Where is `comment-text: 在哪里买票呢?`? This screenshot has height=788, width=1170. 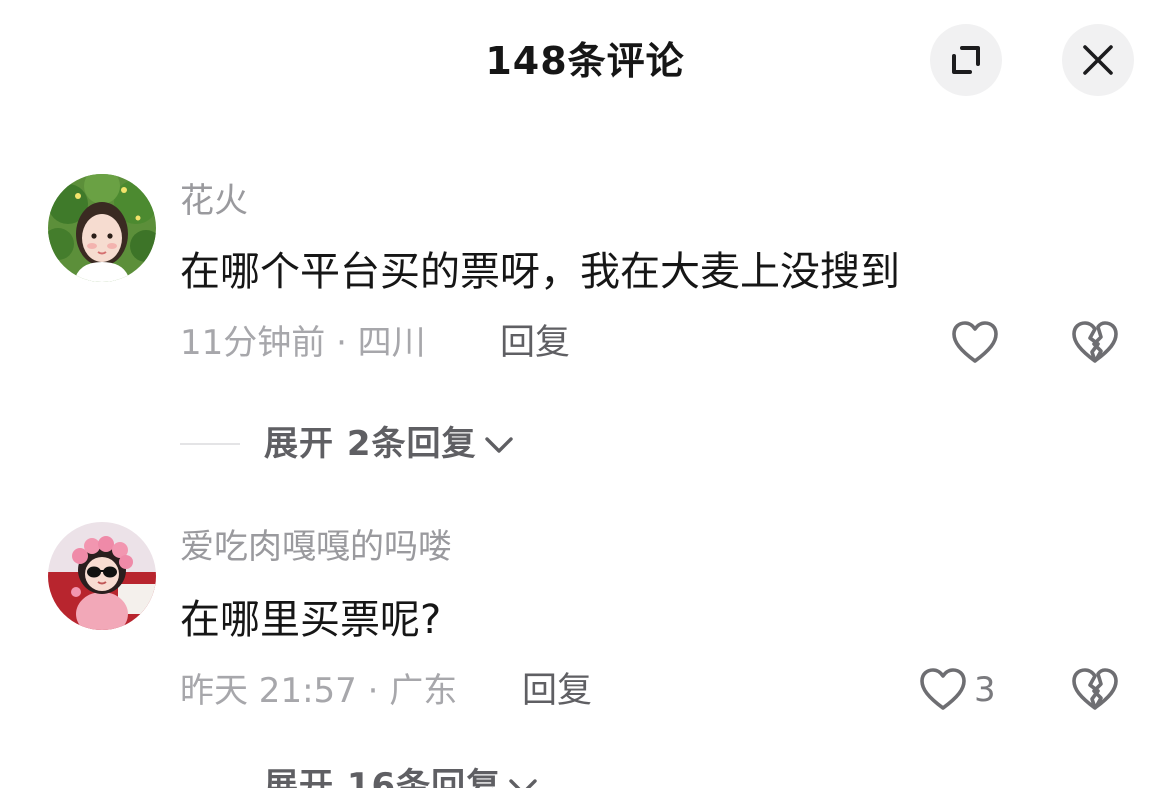
comment-text: 在哪里买票呢? is located at coordinates (311, 620).